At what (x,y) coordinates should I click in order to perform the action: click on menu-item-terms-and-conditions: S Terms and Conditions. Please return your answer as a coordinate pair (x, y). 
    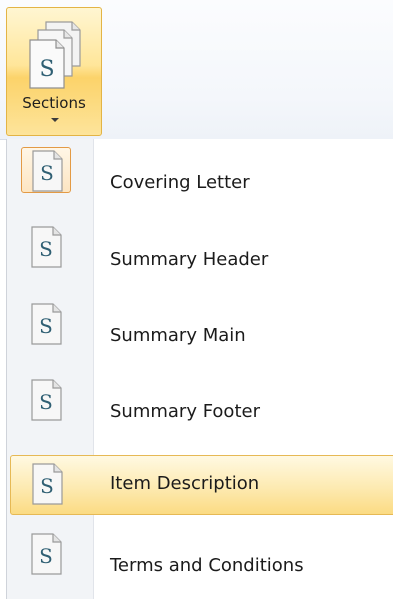
    Looking at the image, I should click on (200, 561).